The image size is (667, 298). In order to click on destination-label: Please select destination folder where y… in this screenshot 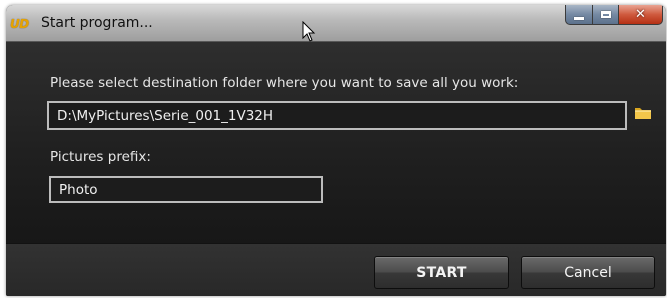, I will do `click(284, 83)`.